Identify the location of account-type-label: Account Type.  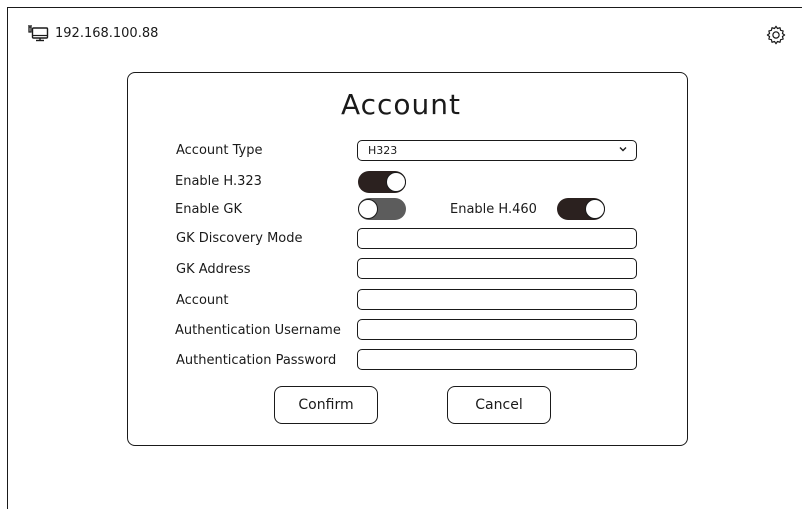
(219, 150).